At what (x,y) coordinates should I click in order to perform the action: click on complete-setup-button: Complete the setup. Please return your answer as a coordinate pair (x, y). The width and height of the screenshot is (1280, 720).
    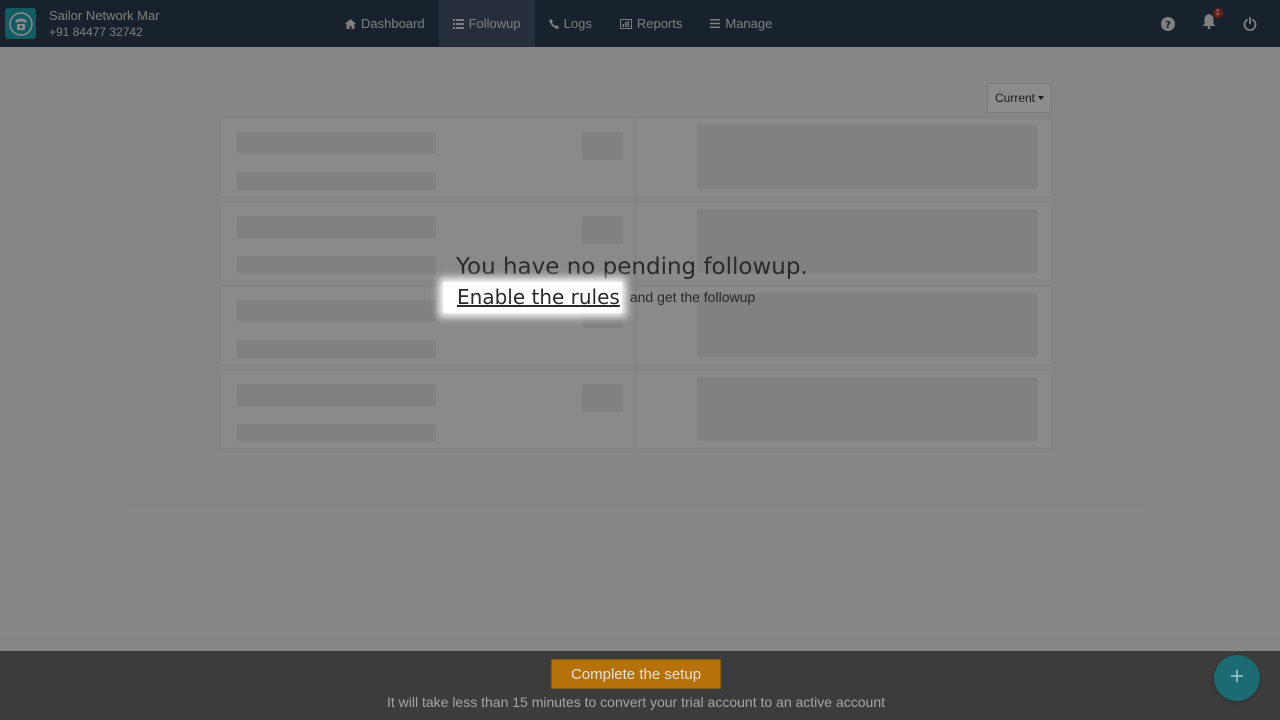
    Looking at the image, I should click on (636, 674).